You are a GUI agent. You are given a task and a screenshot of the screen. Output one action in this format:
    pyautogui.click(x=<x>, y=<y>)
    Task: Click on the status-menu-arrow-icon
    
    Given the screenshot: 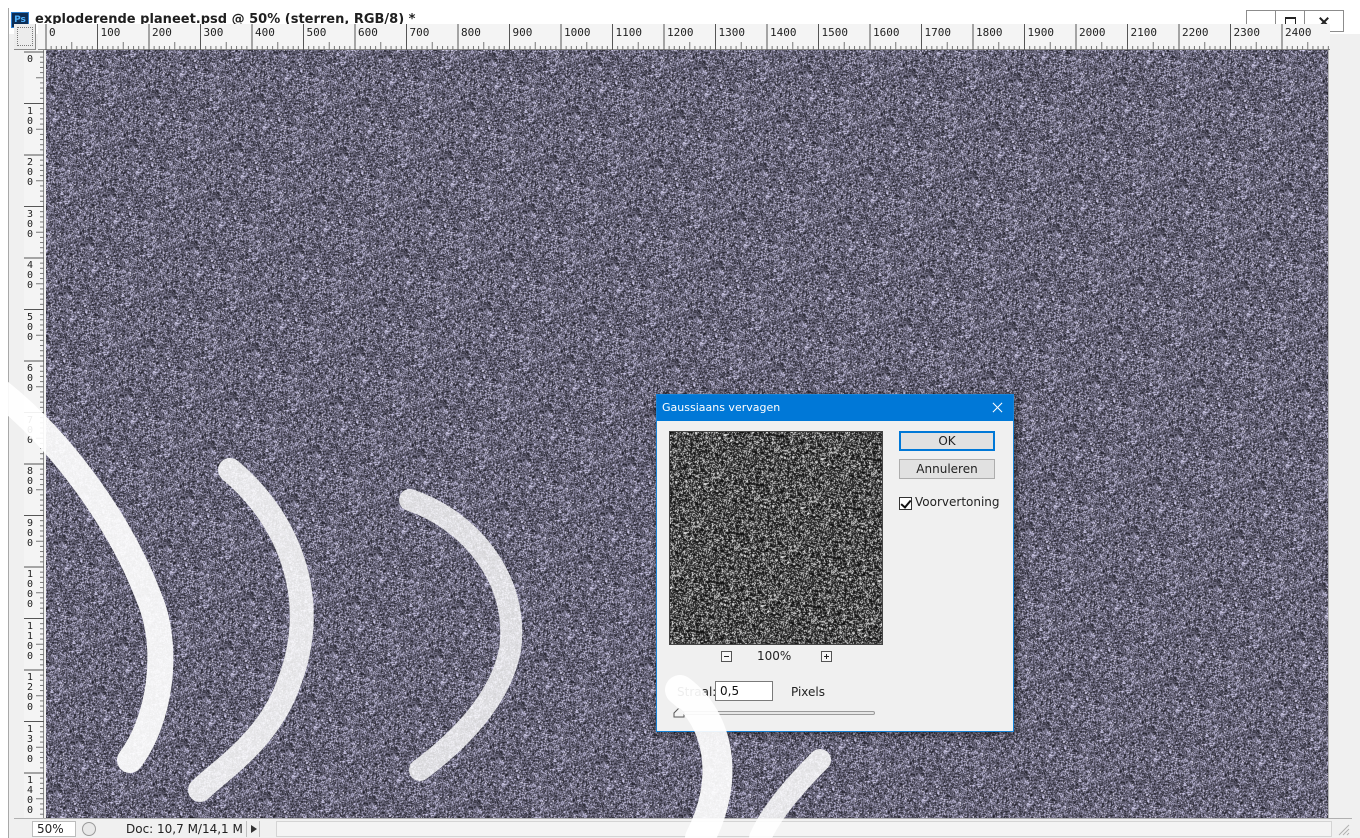 What is the action you would take?
    pyautogui.click(x=253, y=829)
    